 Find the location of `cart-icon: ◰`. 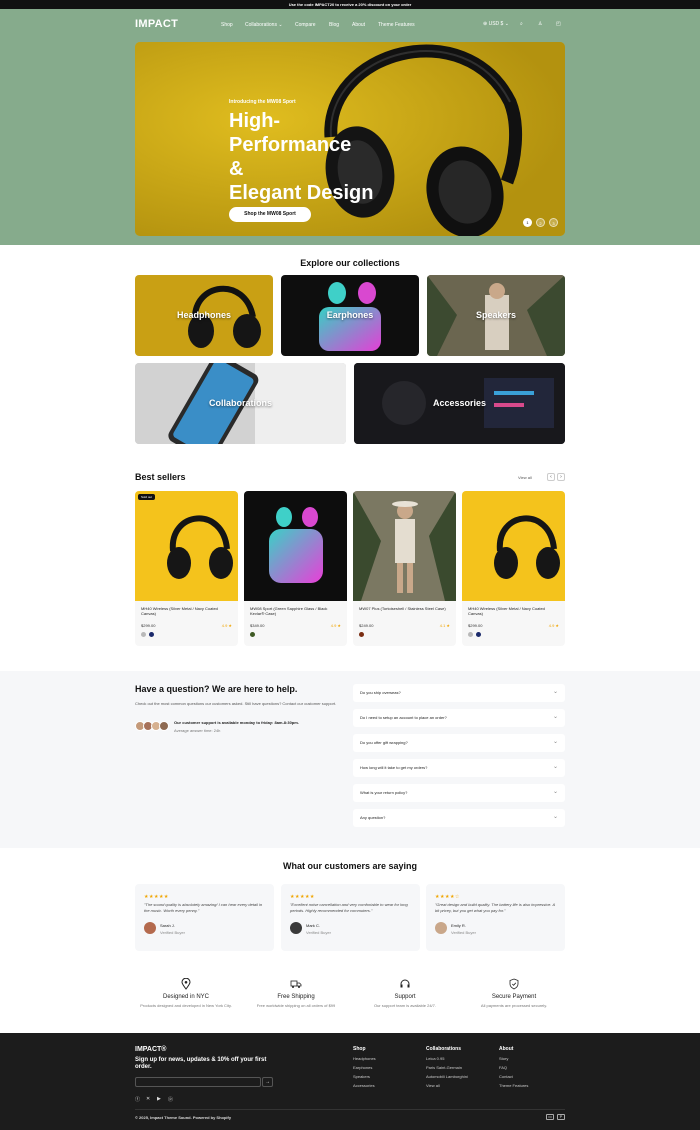

cart-icon: ◰ is located at coordinates (558, 24).